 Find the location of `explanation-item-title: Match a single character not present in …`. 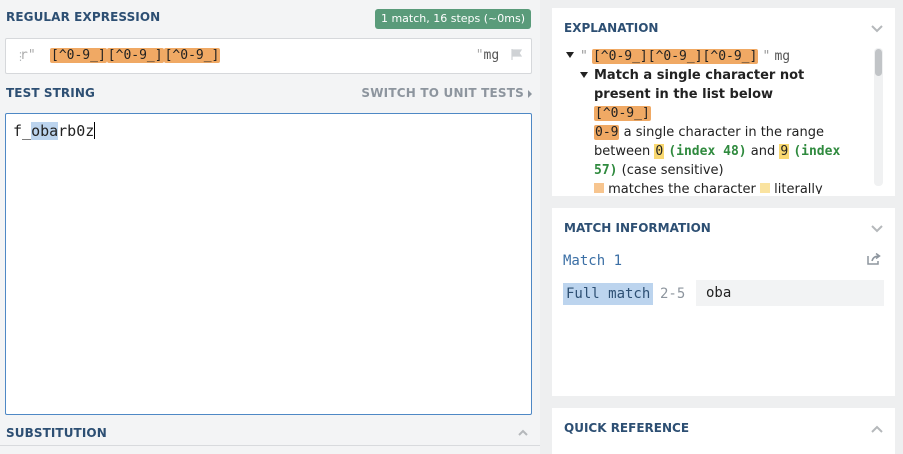

explanation-item-title: Match a single character not present in … is located at coordinates (699, 85).